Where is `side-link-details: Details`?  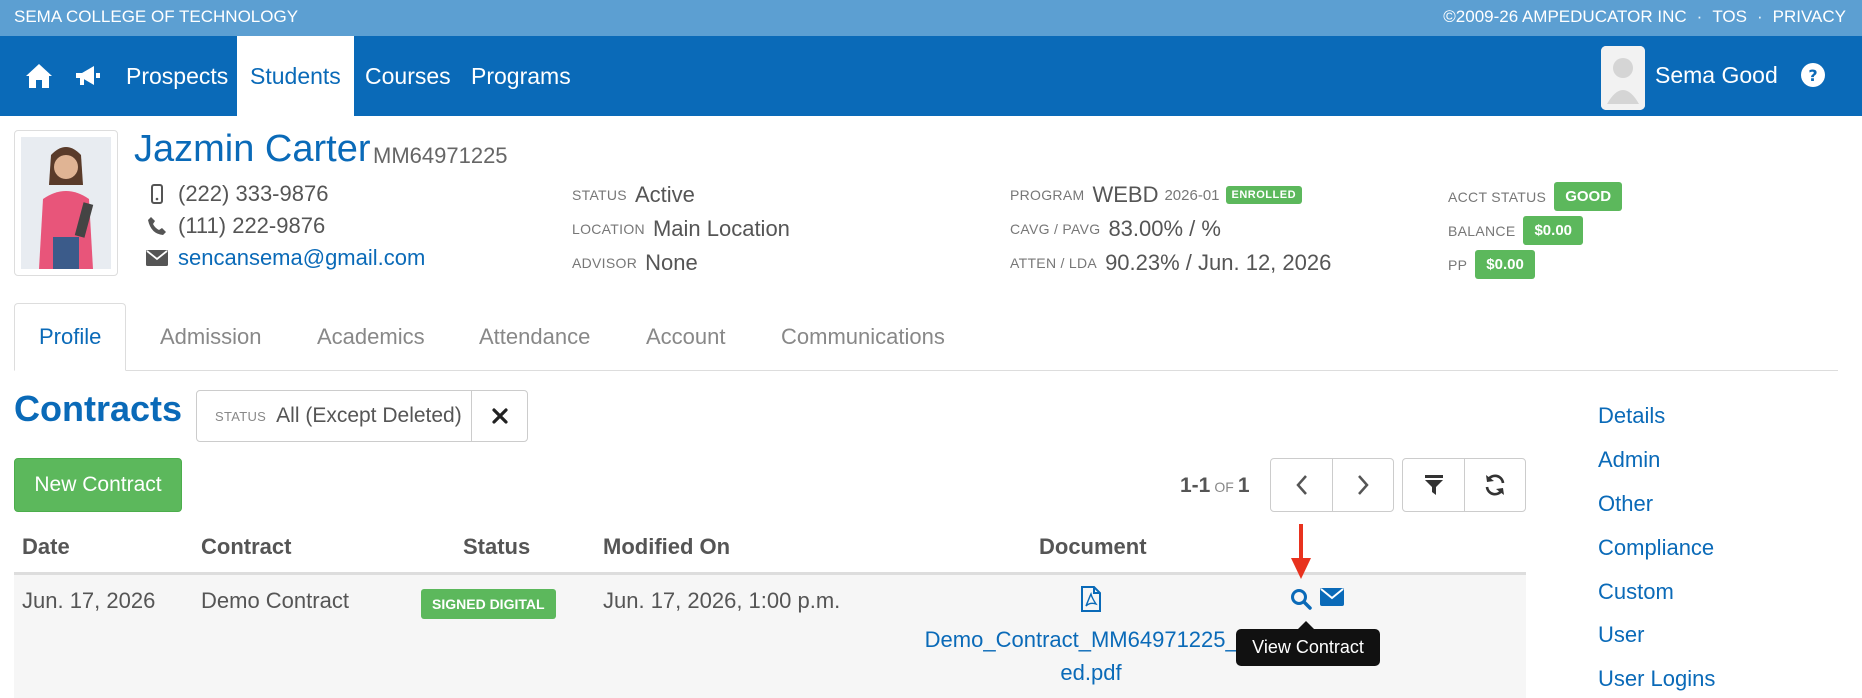
side-link-details: Details is located at coordinates (1631, 416).